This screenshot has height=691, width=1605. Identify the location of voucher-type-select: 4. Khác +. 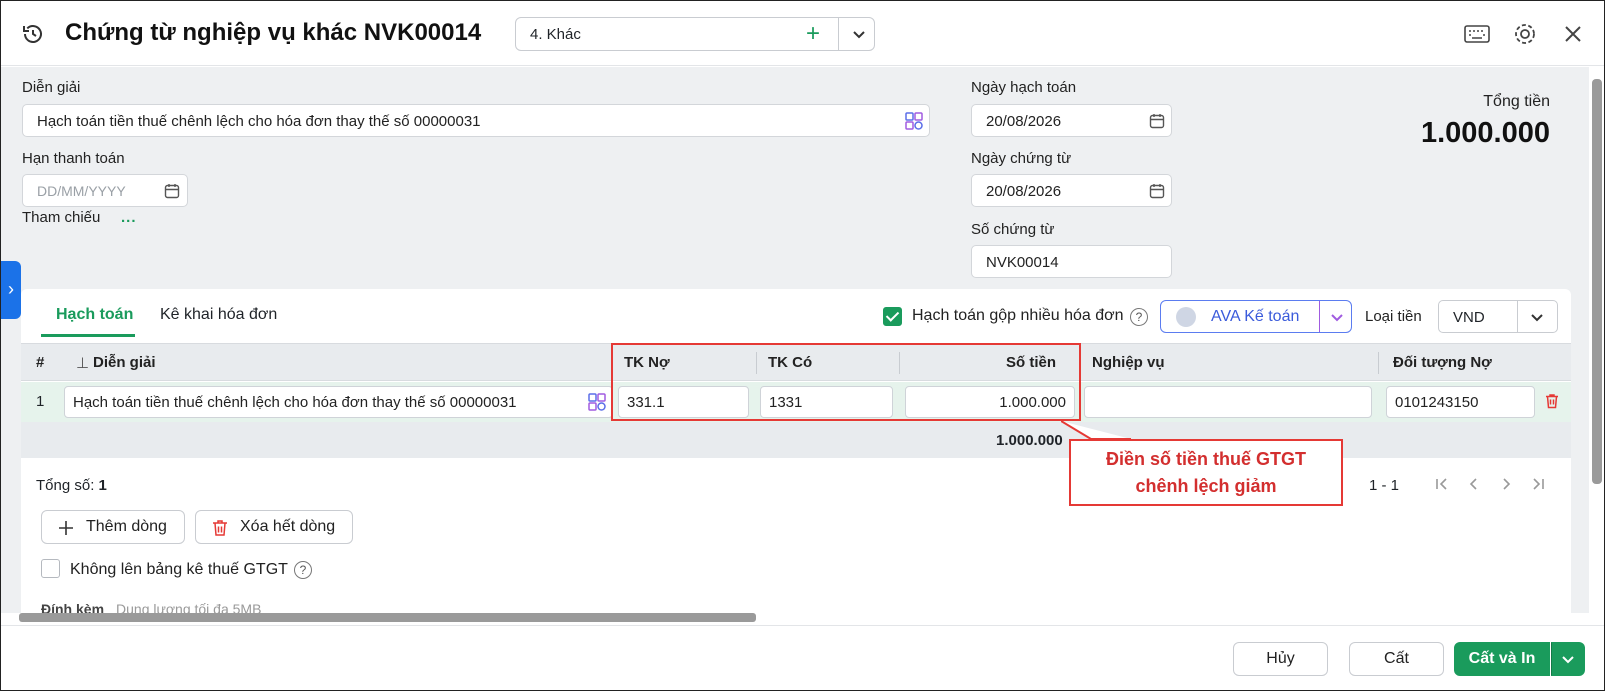
(695, 34).